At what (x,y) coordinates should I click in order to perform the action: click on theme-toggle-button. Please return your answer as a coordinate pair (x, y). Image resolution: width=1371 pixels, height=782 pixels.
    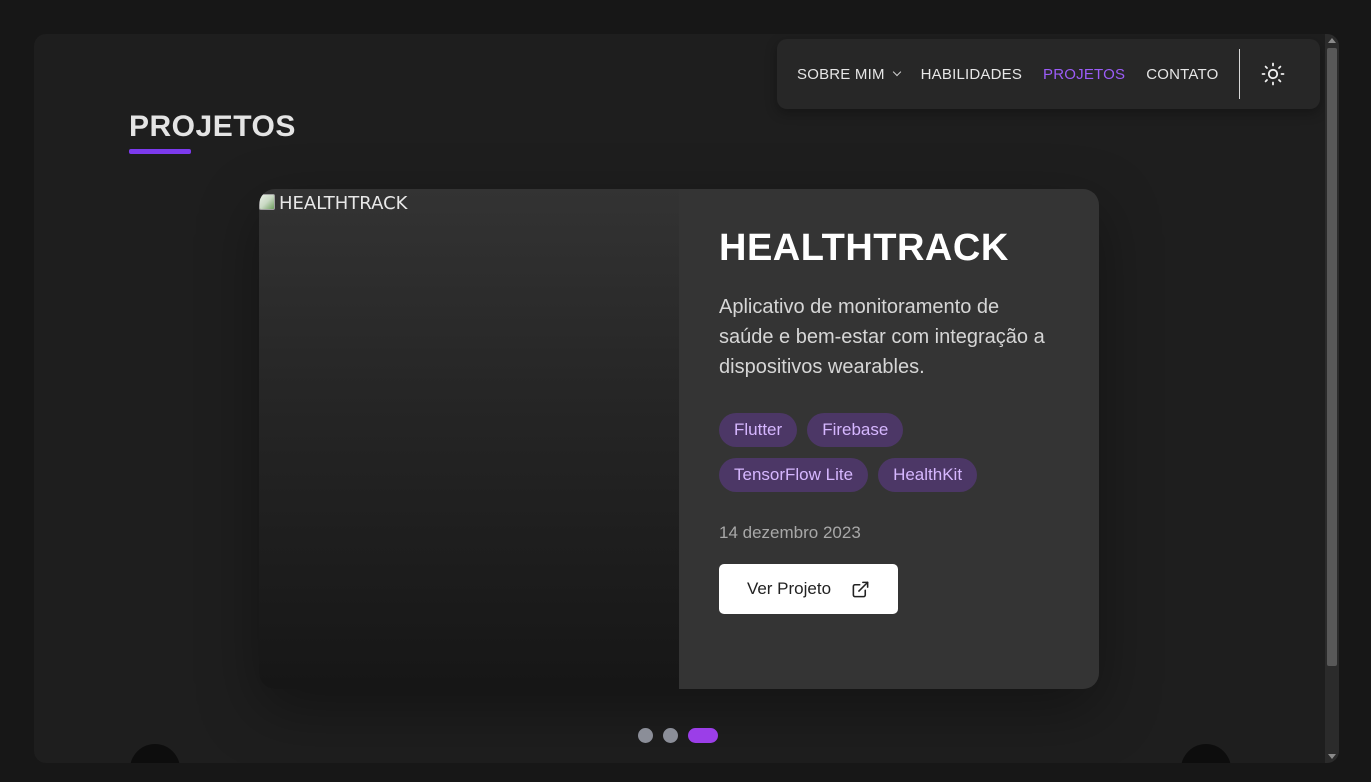
    Looking at the image, I should click on (1273, 74).